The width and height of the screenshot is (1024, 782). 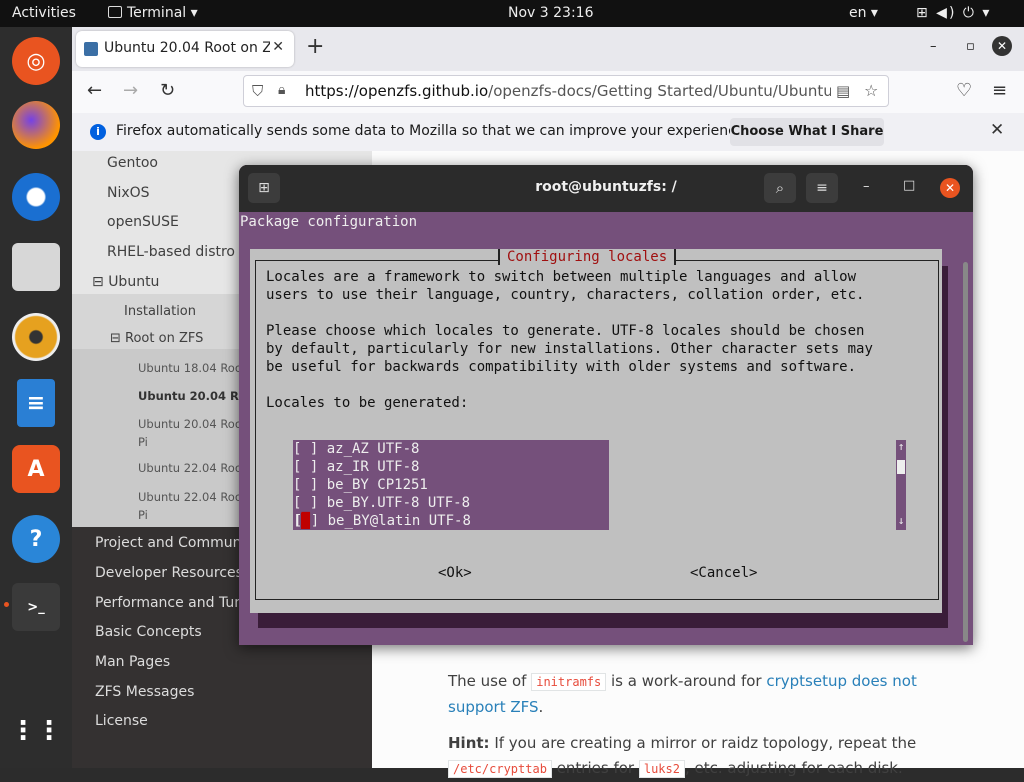 I want to click on terminal-maximize-button: □, so click(x=909, y=185).